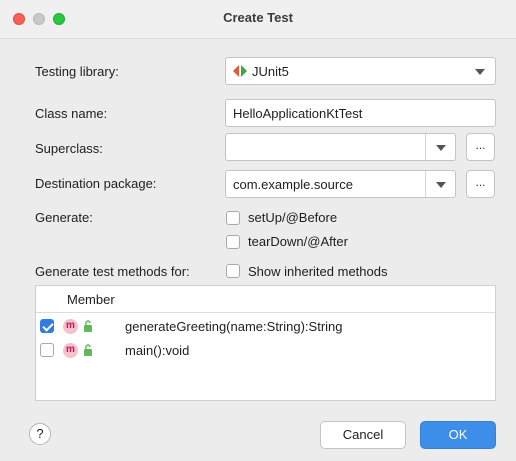 This screenshot has height=461, width=516. What do you see at coordinates (234, 326) in the screenshot?
I see `member-signature: generateGreeting(name:String):String` at bounding box center [234, 326].